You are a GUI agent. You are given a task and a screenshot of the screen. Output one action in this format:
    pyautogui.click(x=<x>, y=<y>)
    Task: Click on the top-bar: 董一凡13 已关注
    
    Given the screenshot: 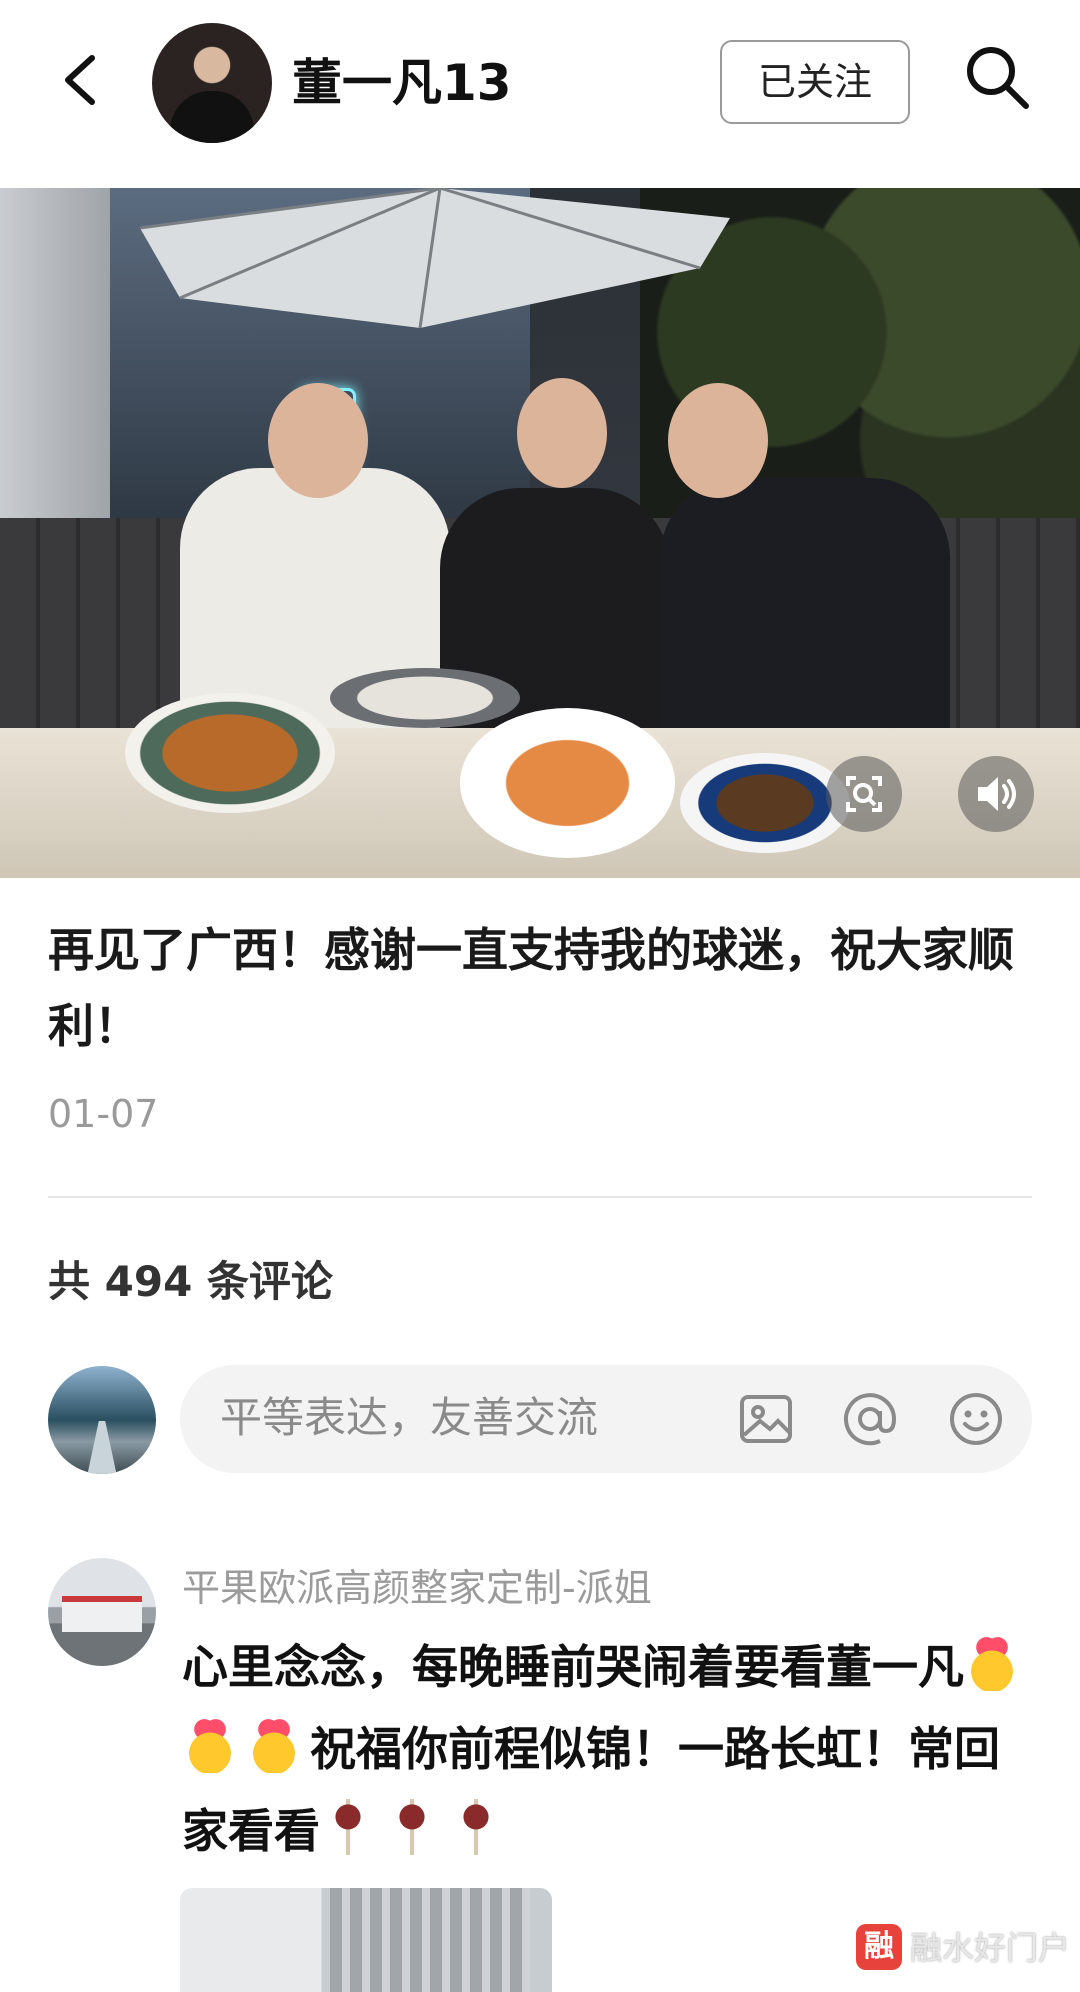 What is the action you would take?
    pyautogui.click(x=540, y=93)
    